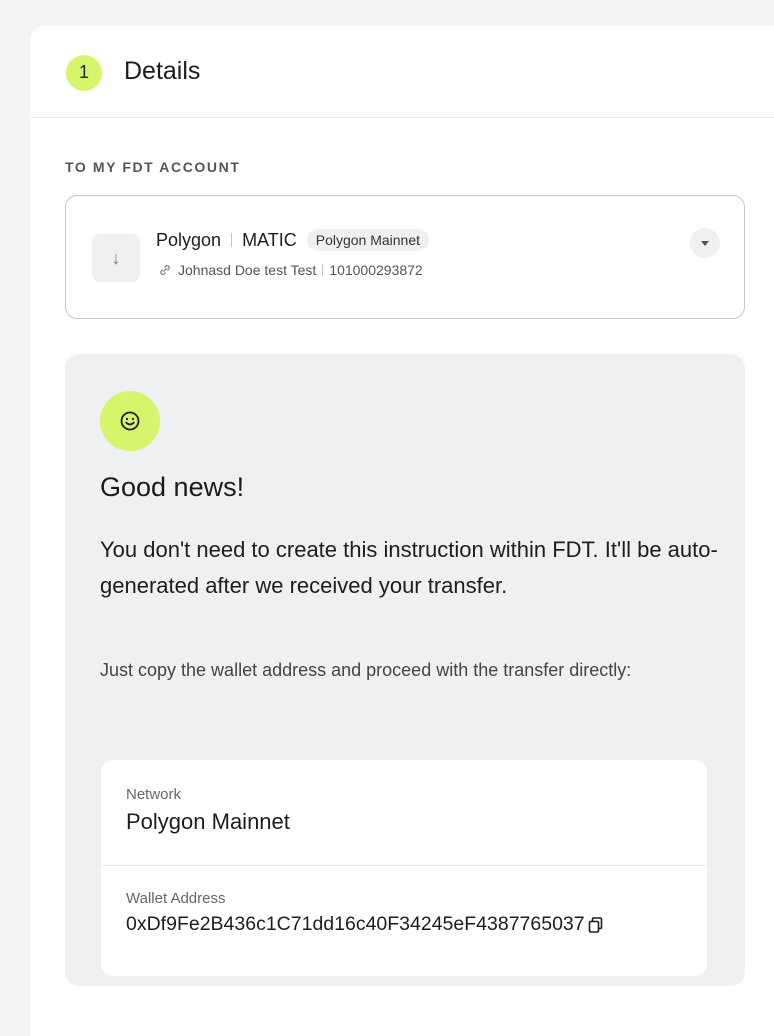  I want to click on account-primary-line: Polygon MATIC Polygon Mainnet, so click(293, 240).